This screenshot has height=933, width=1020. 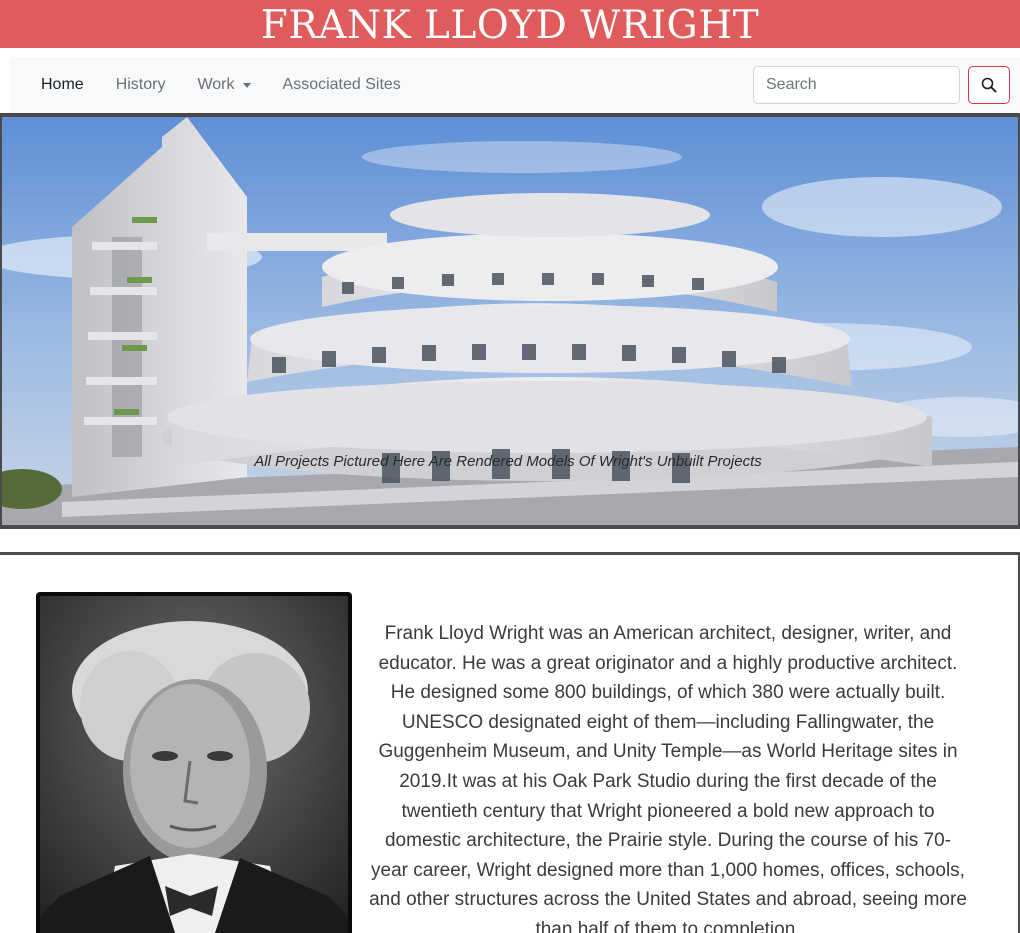 I want to click on nav-history-label: History, so click(x=140, y=84).